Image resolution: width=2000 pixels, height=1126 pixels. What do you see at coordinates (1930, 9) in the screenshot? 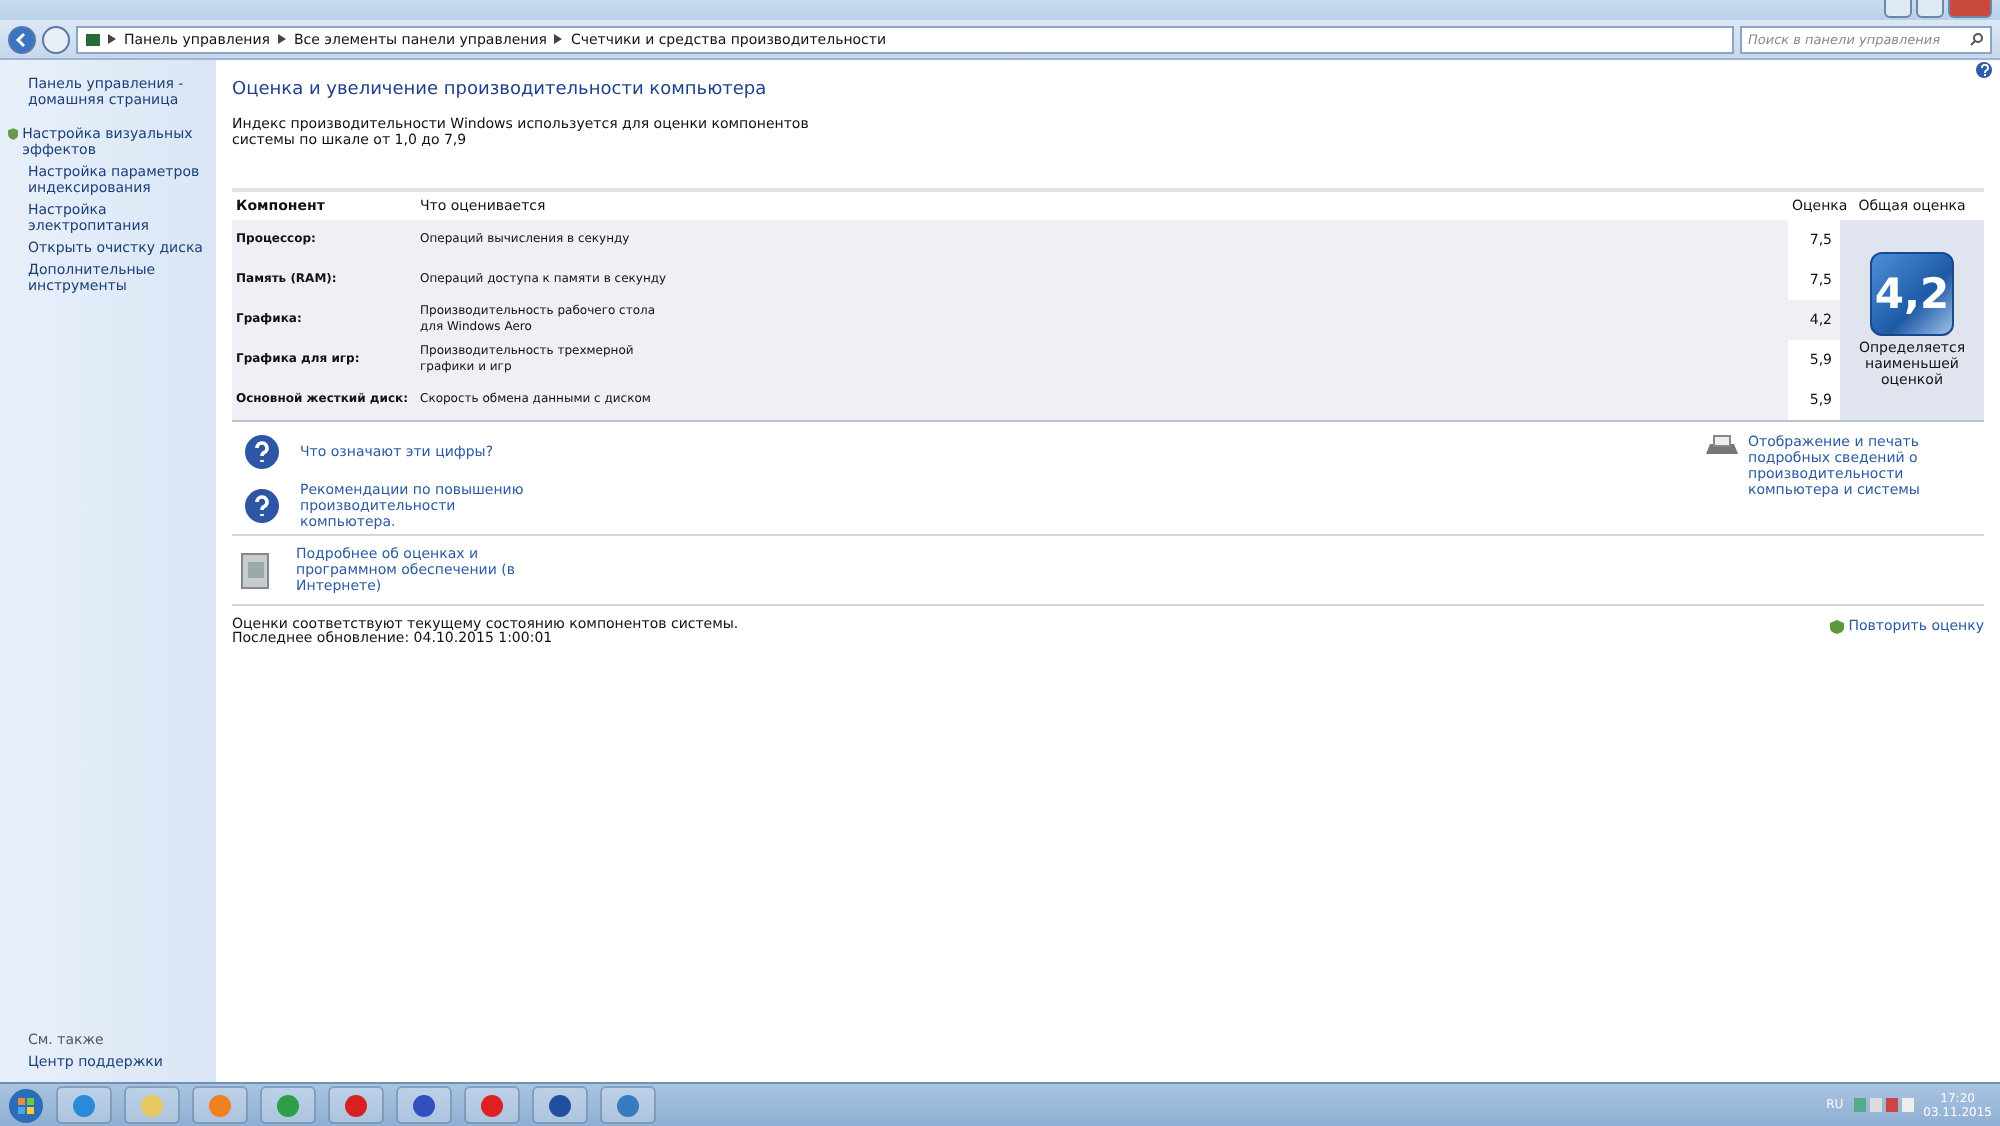
I see `restore-button` at bounding box center [1930, 9].